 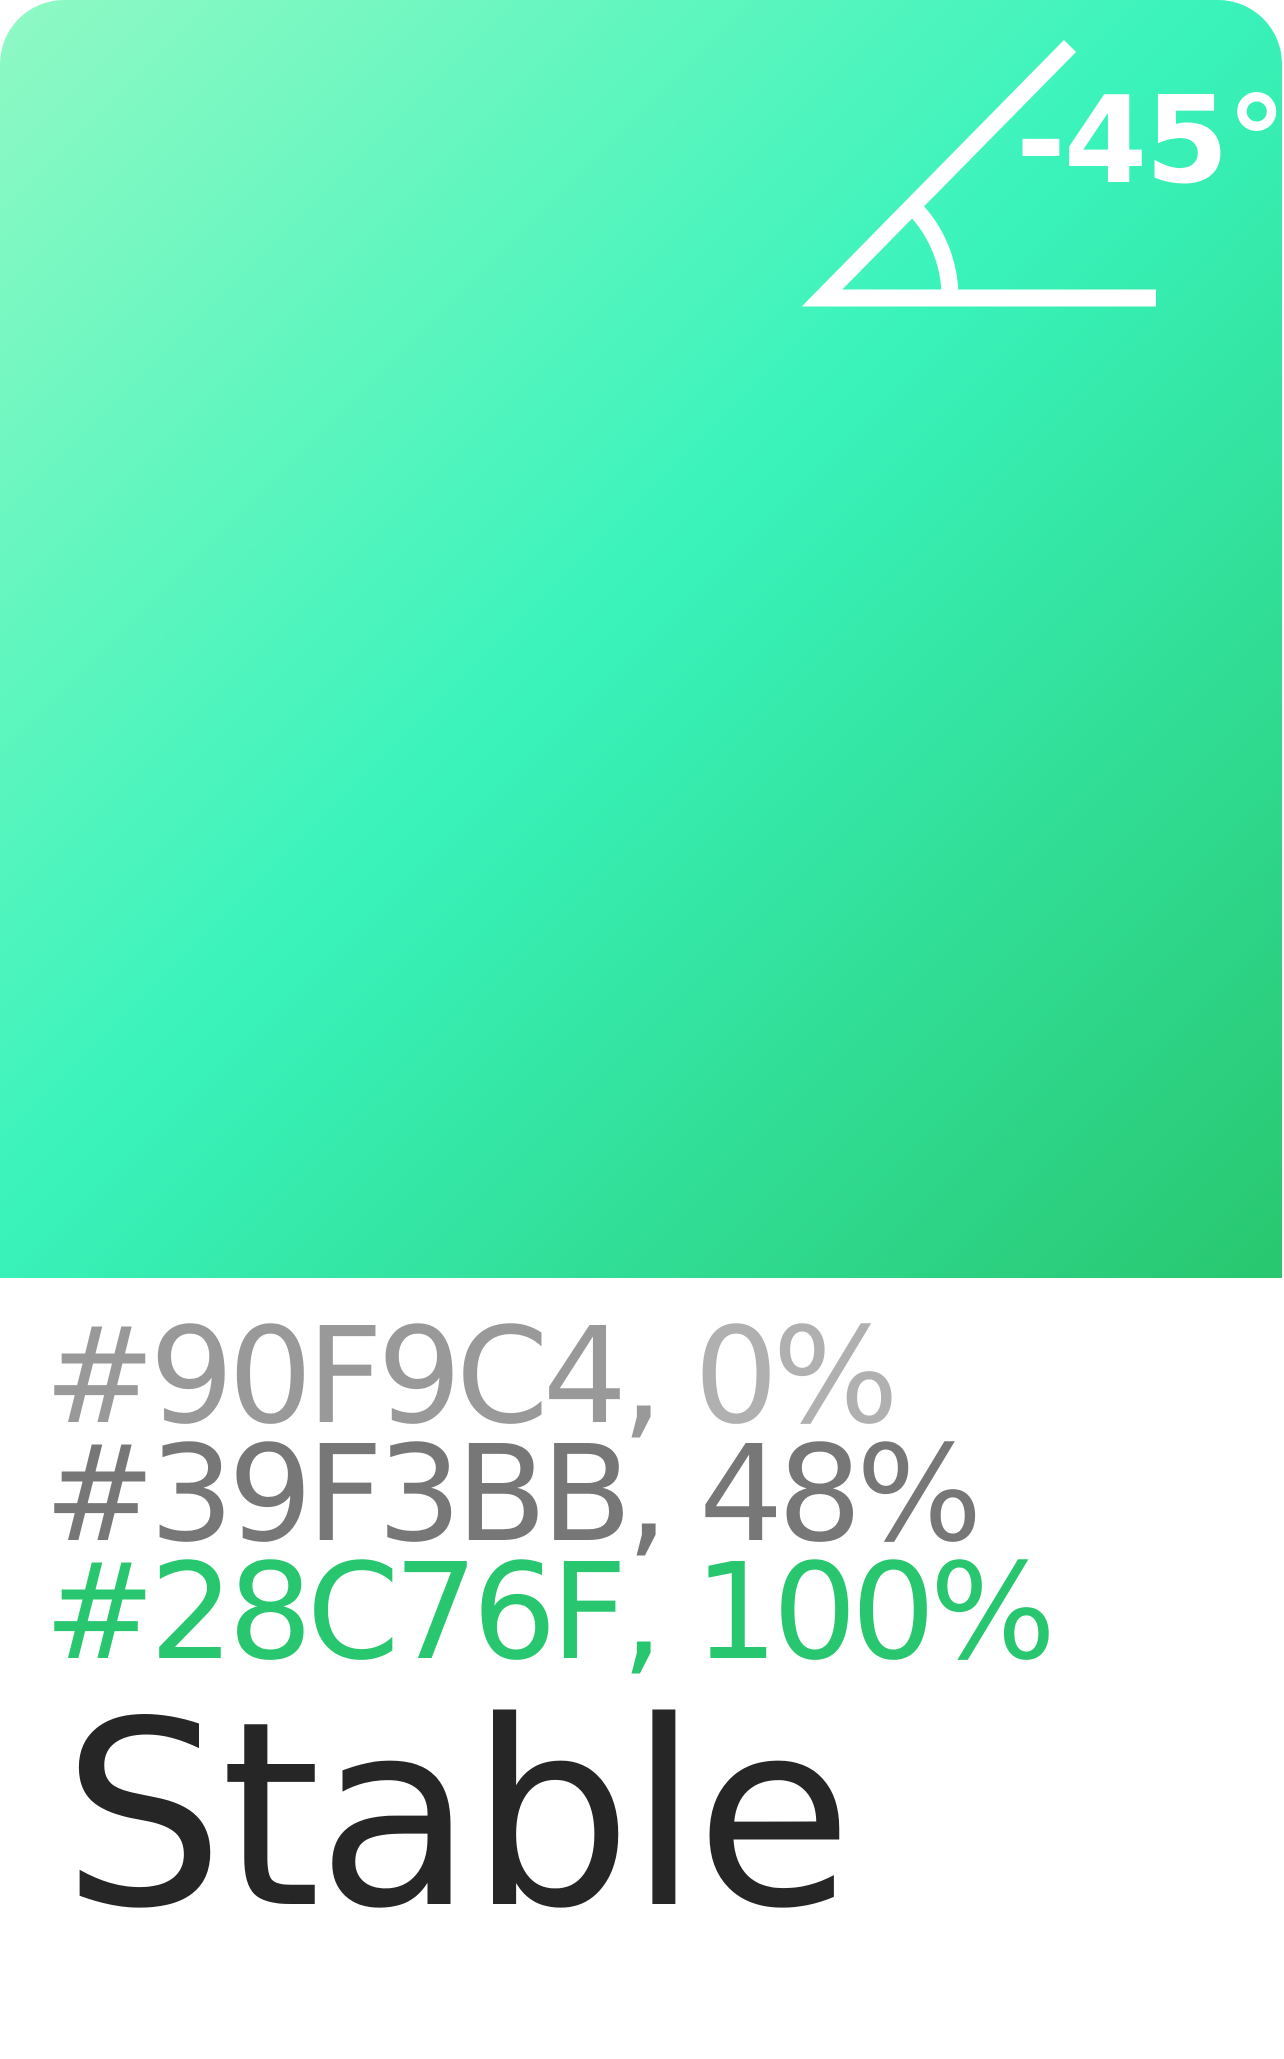 I want to click on angle-label: -45°, so click(x=1149, y=141).